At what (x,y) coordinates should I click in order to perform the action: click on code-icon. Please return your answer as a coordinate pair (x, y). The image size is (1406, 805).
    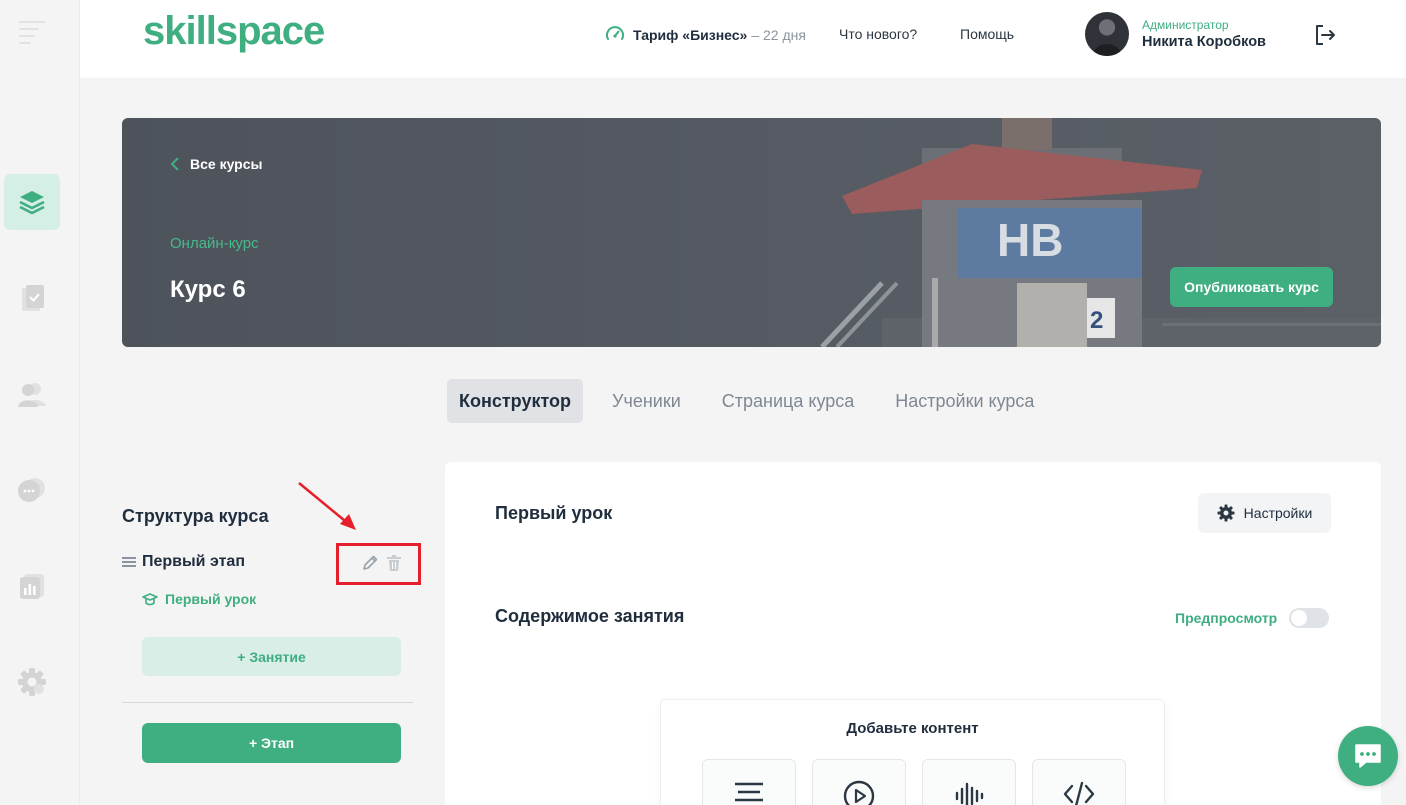
    Looking at the image, I should click on (1079, 793).